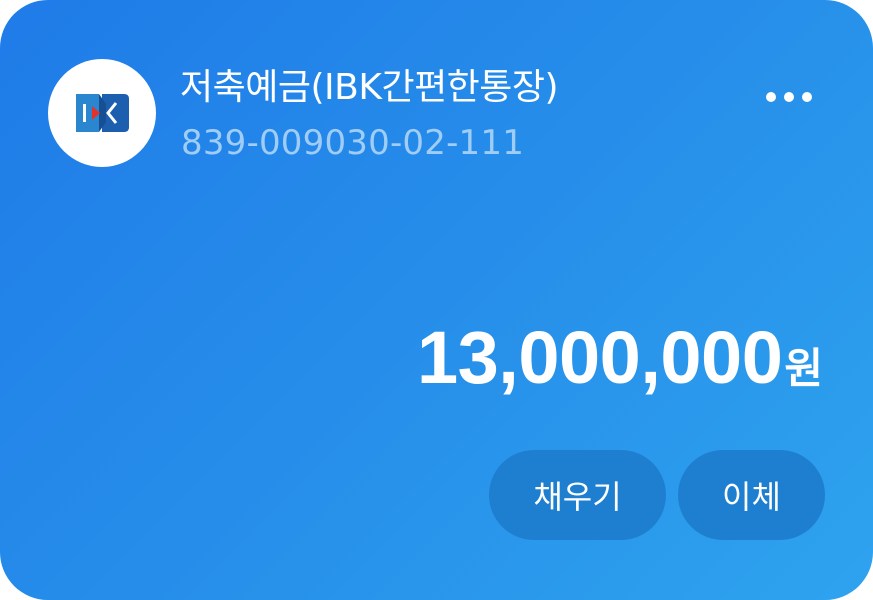  What do you see at coordinates (577, 495) in the screenshot?
I see `fill-button: 채우기` at bounding box center [577, 495].